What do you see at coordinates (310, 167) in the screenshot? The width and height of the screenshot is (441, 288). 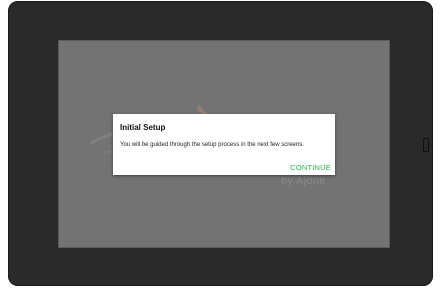 I see `continue-button: CONTINUE` at bounding box center [310, 167].